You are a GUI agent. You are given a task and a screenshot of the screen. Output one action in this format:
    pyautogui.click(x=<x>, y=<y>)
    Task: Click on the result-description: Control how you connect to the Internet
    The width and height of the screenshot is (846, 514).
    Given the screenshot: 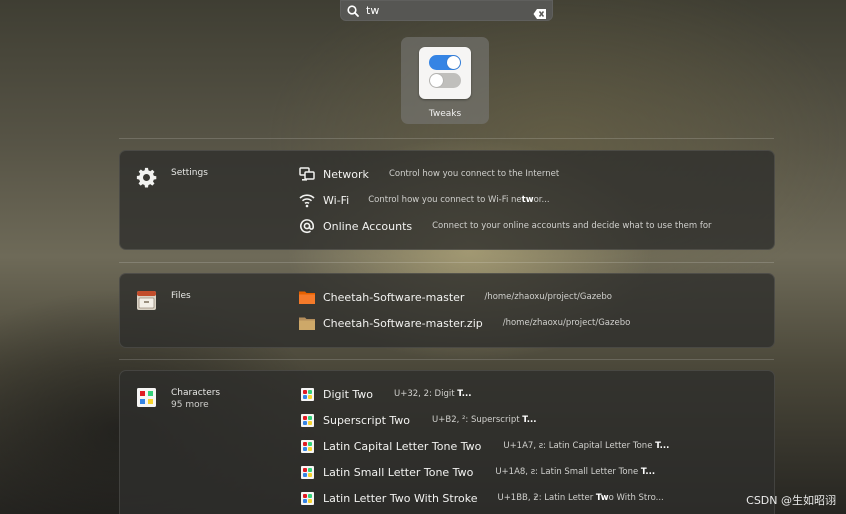 What is the action you would take?
    pyautogui.click(x=474, y=174)
    